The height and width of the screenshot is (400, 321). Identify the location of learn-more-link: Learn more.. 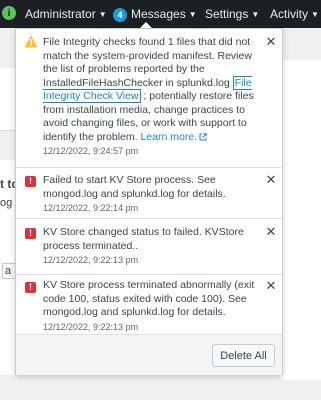
(173, 137).